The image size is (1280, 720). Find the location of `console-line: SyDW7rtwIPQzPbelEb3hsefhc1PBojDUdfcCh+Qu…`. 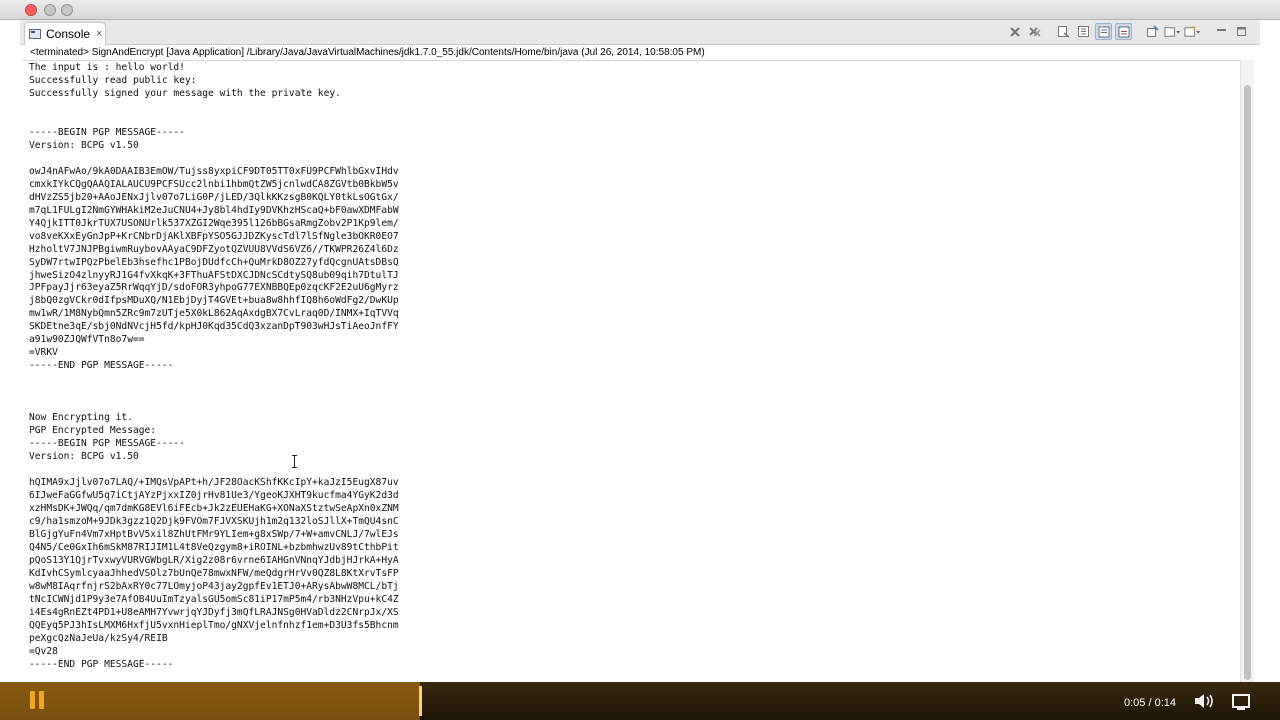

console-line: SyDW7rtwIPQzPbelEb3hsefhc1PBojDUdfcCh+Qu… is located at coordinates (214, 262).